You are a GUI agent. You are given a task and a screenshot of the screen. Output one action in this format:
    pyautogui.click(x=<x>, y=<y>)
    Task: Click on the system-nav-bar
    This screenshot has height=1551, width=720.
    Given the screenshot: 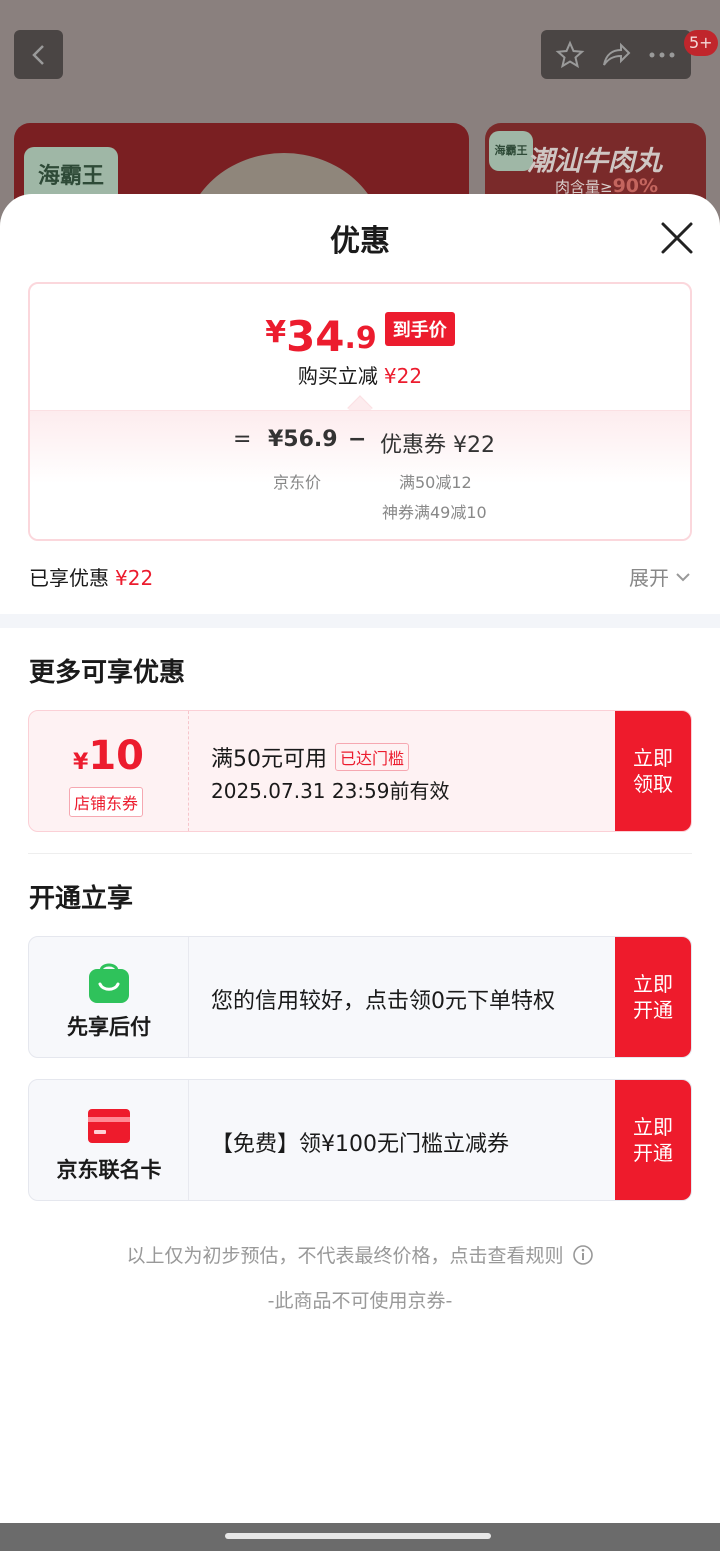 What is the action you would take?
    pyautogui.click(x=360, y=1537)
    